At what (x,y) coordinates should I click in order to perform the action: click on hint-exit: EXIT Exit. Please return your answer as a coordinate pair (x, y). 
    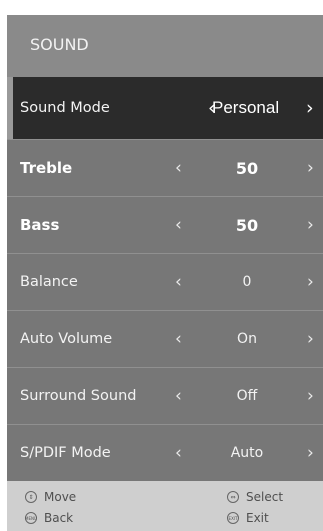
    Looking at the image, I should click on (248, 518).